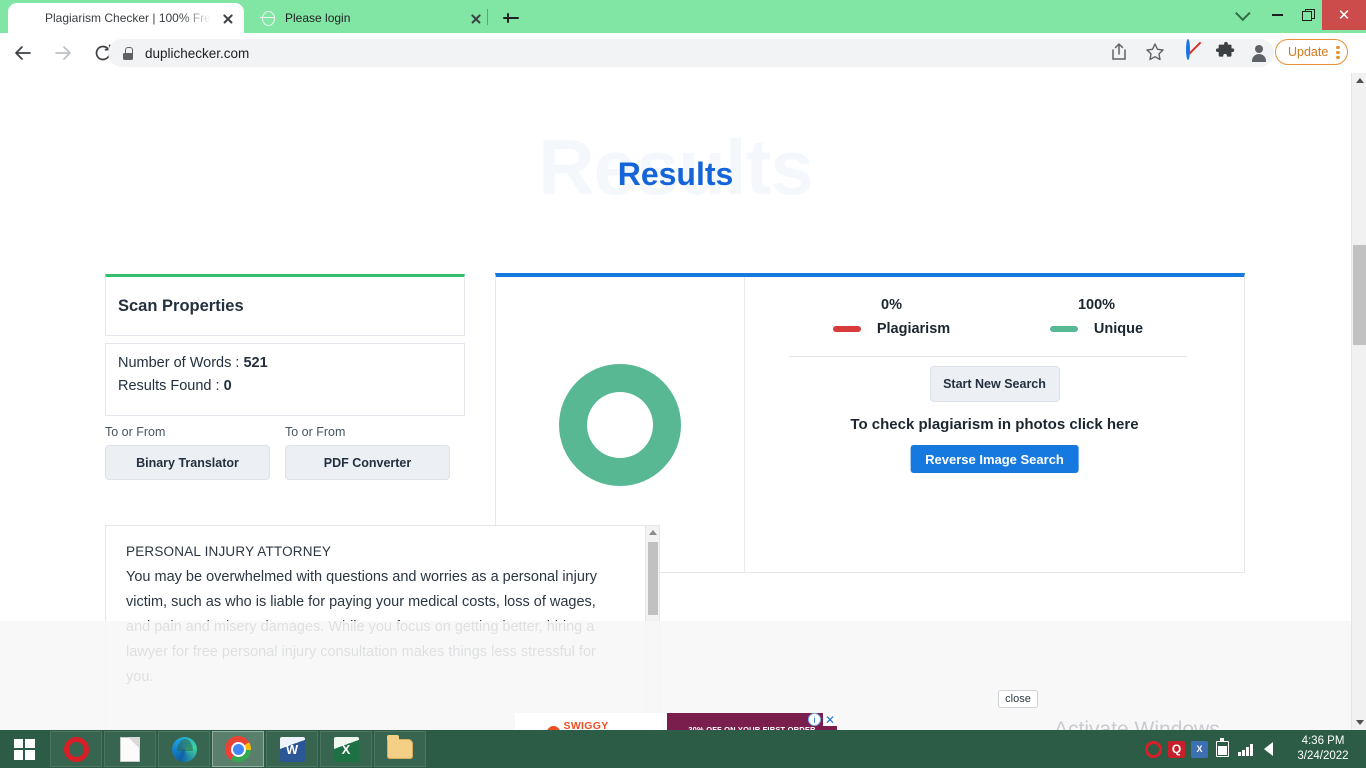 This screenshot has height=768, width=1366. Describe the element at coordinates (291, 386) in the screenshot. I see `results-found-row: Results Found : 0` at that location.